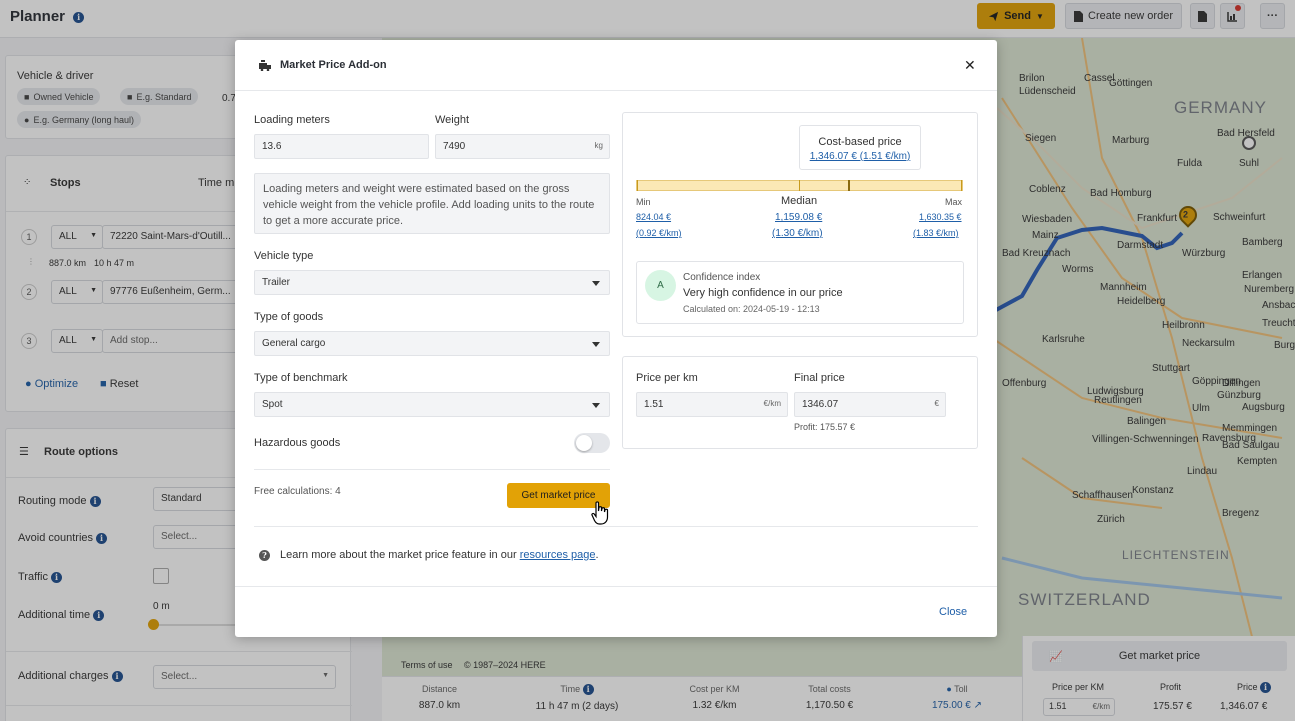 The image size is (1295, 721). What do you see at coordinates (598, 145) in the screenshot?
I see `weight-unit: kg` at bounding box center [598, 145].